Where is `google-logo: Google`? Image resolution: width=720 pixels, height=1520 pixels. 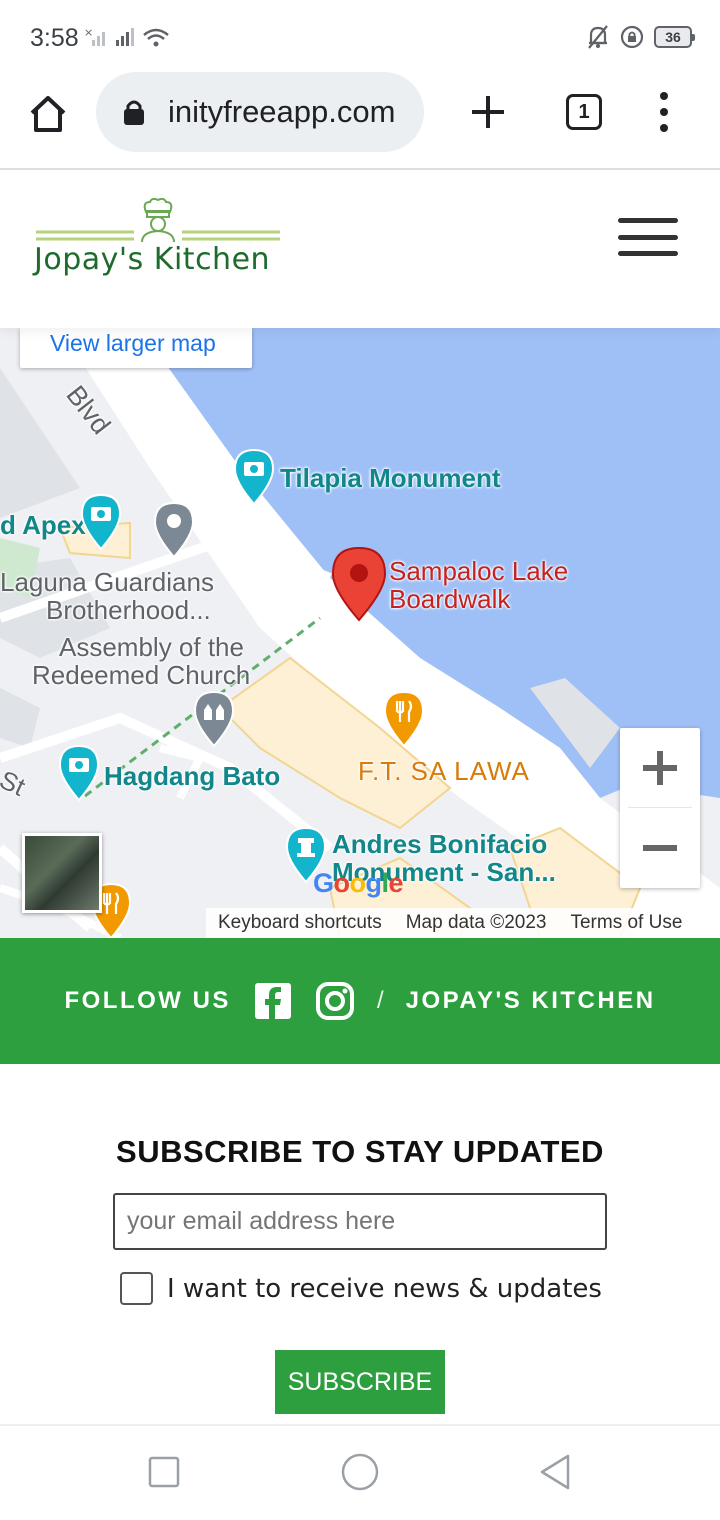 google-logo: Google is located at coordinates (358, 883).